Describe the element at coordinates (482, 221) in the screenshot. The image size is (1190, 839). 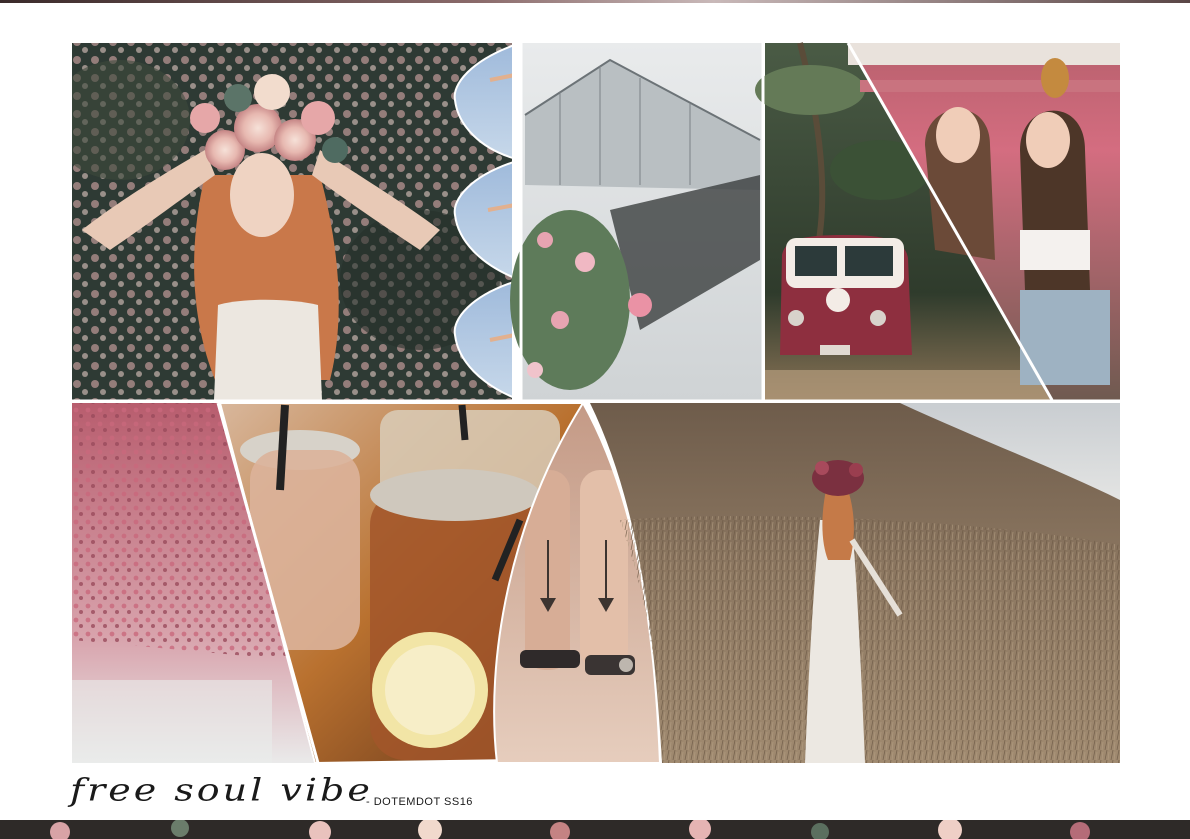
I see `hands-sky-sliver-photo` at that location.